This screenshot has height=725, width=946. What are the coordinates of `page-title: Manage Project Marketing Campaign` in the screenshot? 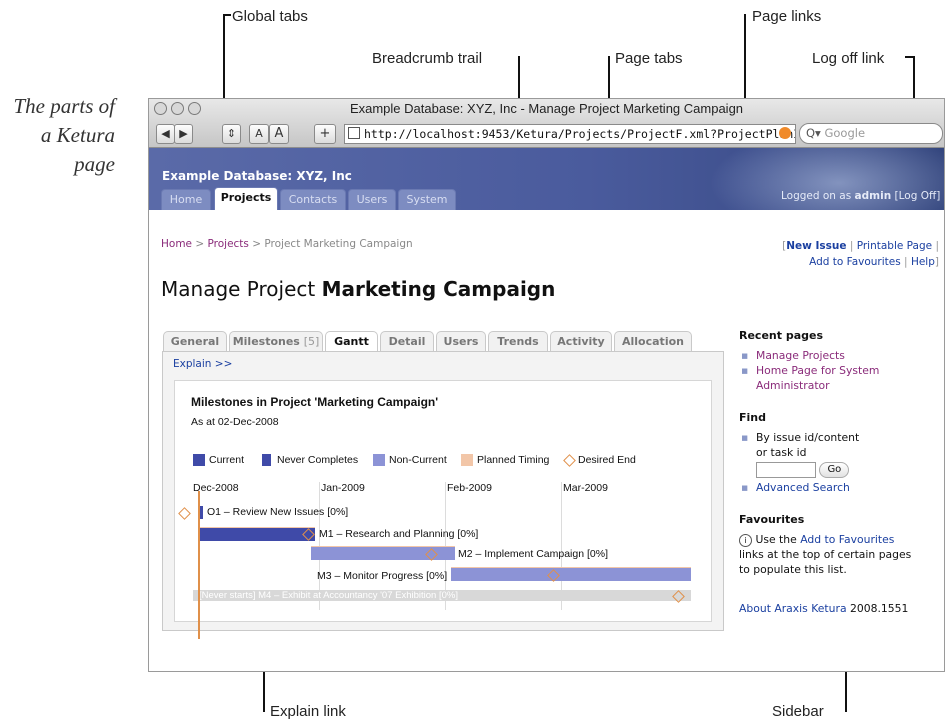 It's located at (358, 289).